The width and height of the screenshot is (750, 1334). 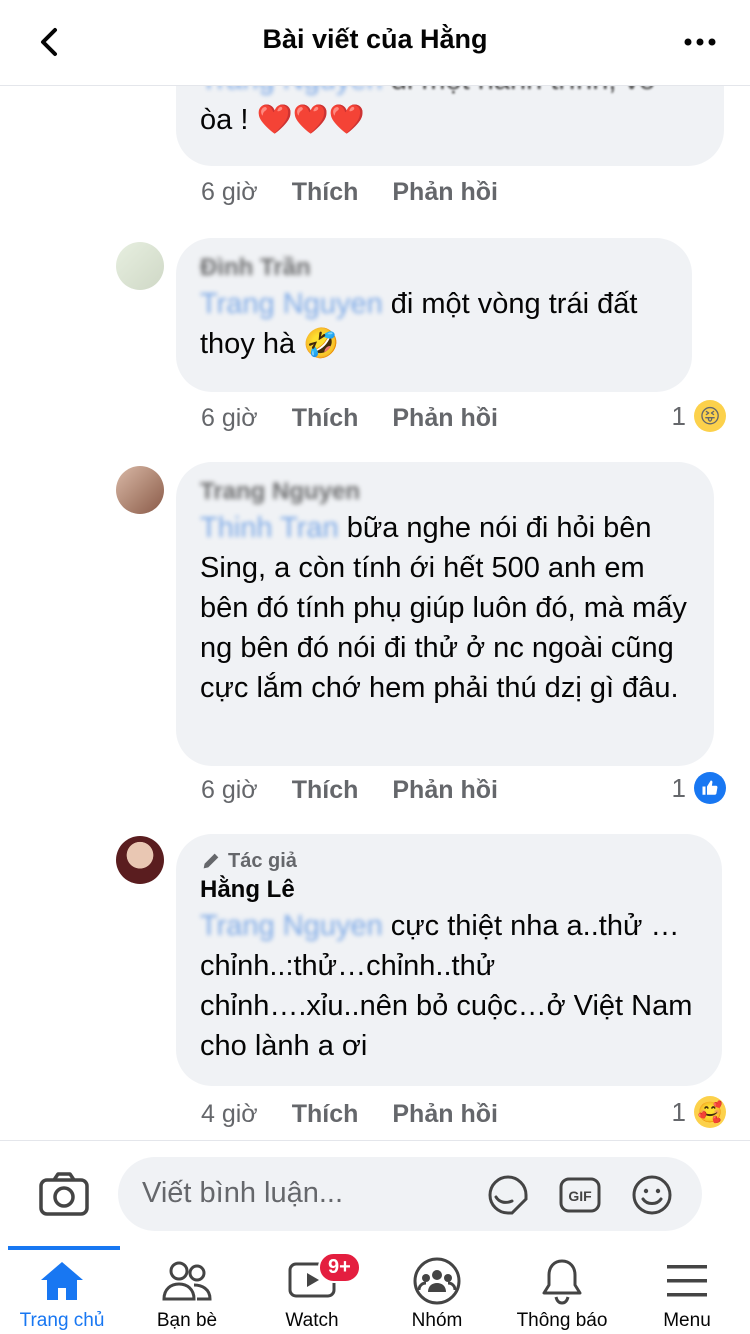 I want to click on author-avatar, so click(x=140, y=860).